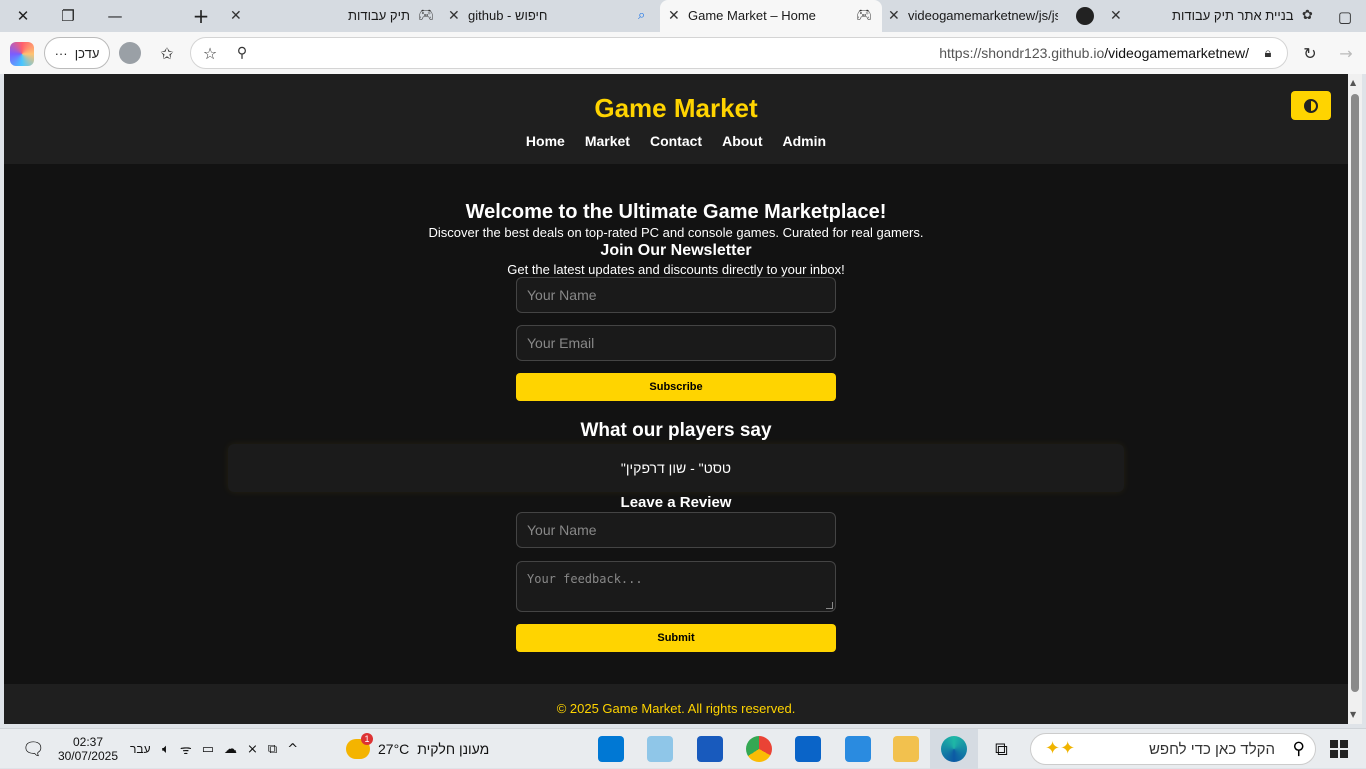 Image resolution: width=1366 pixels, height=769 pixels. I want to click on nav-about: About, so click(742, 141).